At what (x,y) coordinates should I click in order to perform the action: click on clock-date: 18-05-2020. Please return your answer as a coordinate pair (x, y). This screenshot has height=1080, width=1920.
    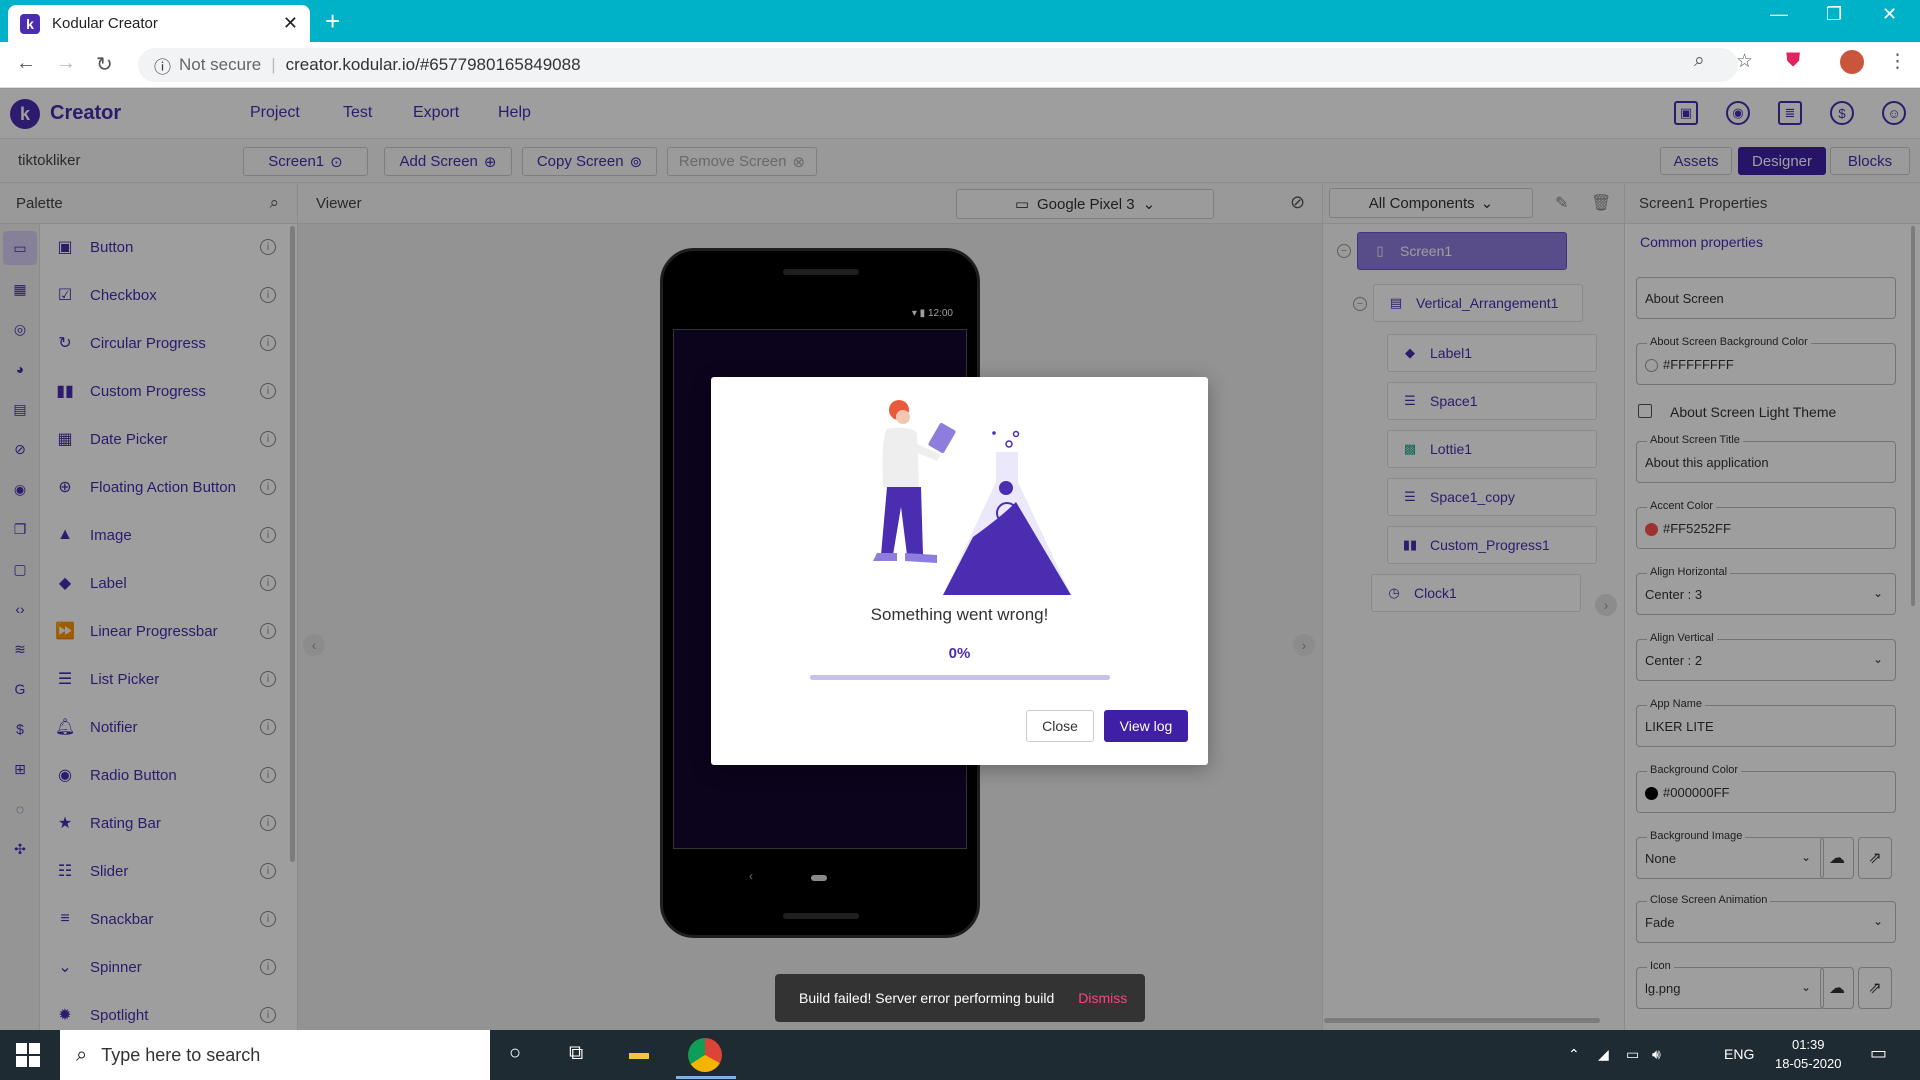
    Looking at the image, I should click on (1808, 1063).